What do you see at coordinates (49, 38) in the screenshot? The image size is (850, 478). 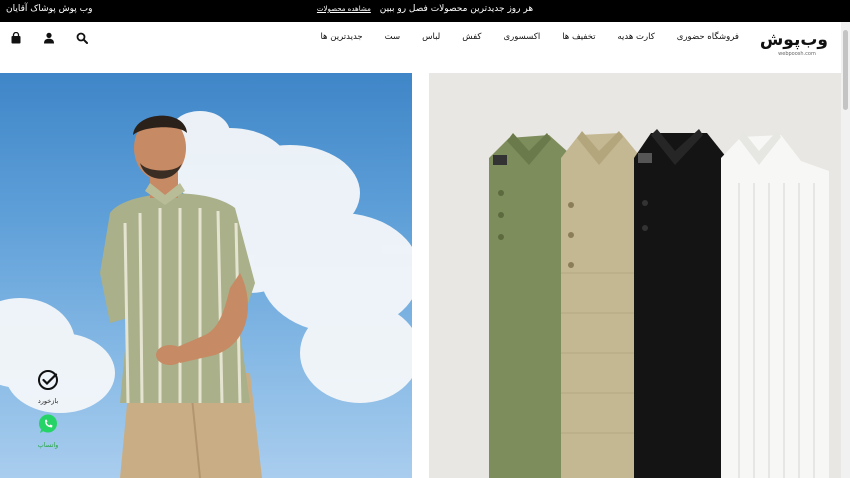 I see `user-icon` at bounding box center [49, 38].